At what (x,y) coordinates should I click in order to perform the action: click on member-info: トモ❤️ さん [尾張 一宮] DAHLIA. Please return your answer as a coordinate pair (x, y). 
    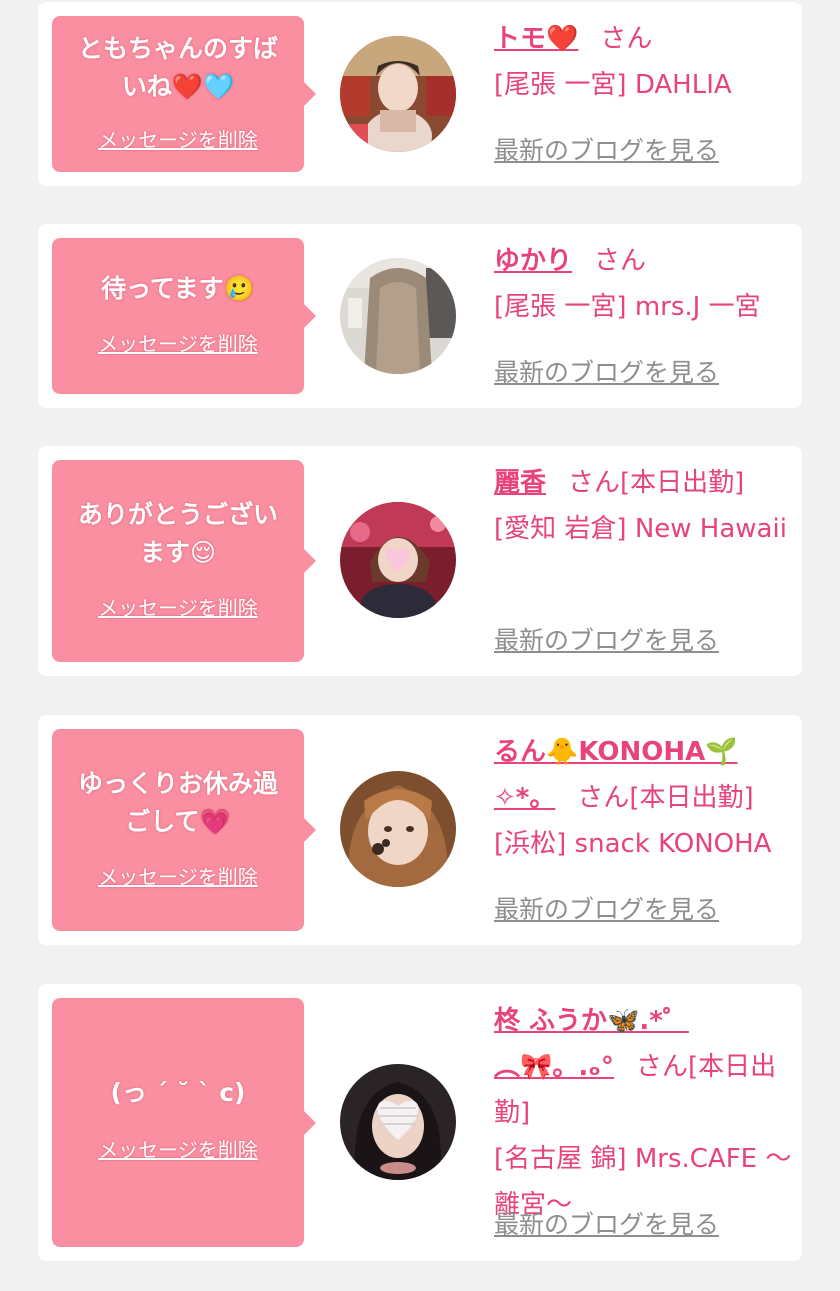
    Looking at the image, I should click on (644, 62).